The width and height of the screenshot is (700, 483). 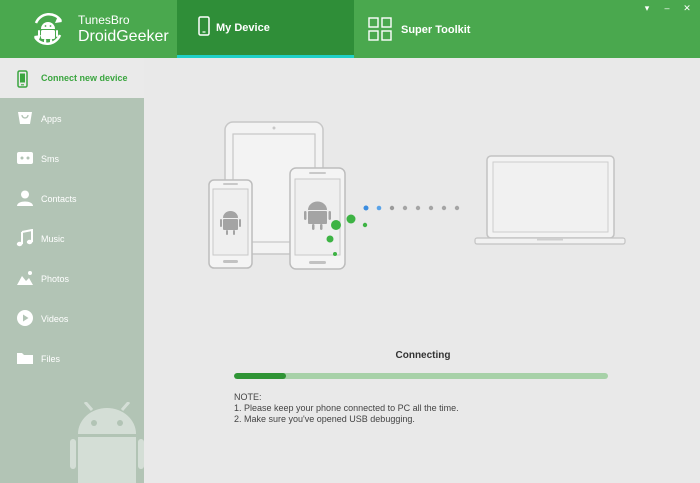 I want to click on sidebar-item-label: Connect new device, so click(x=84, y=78).